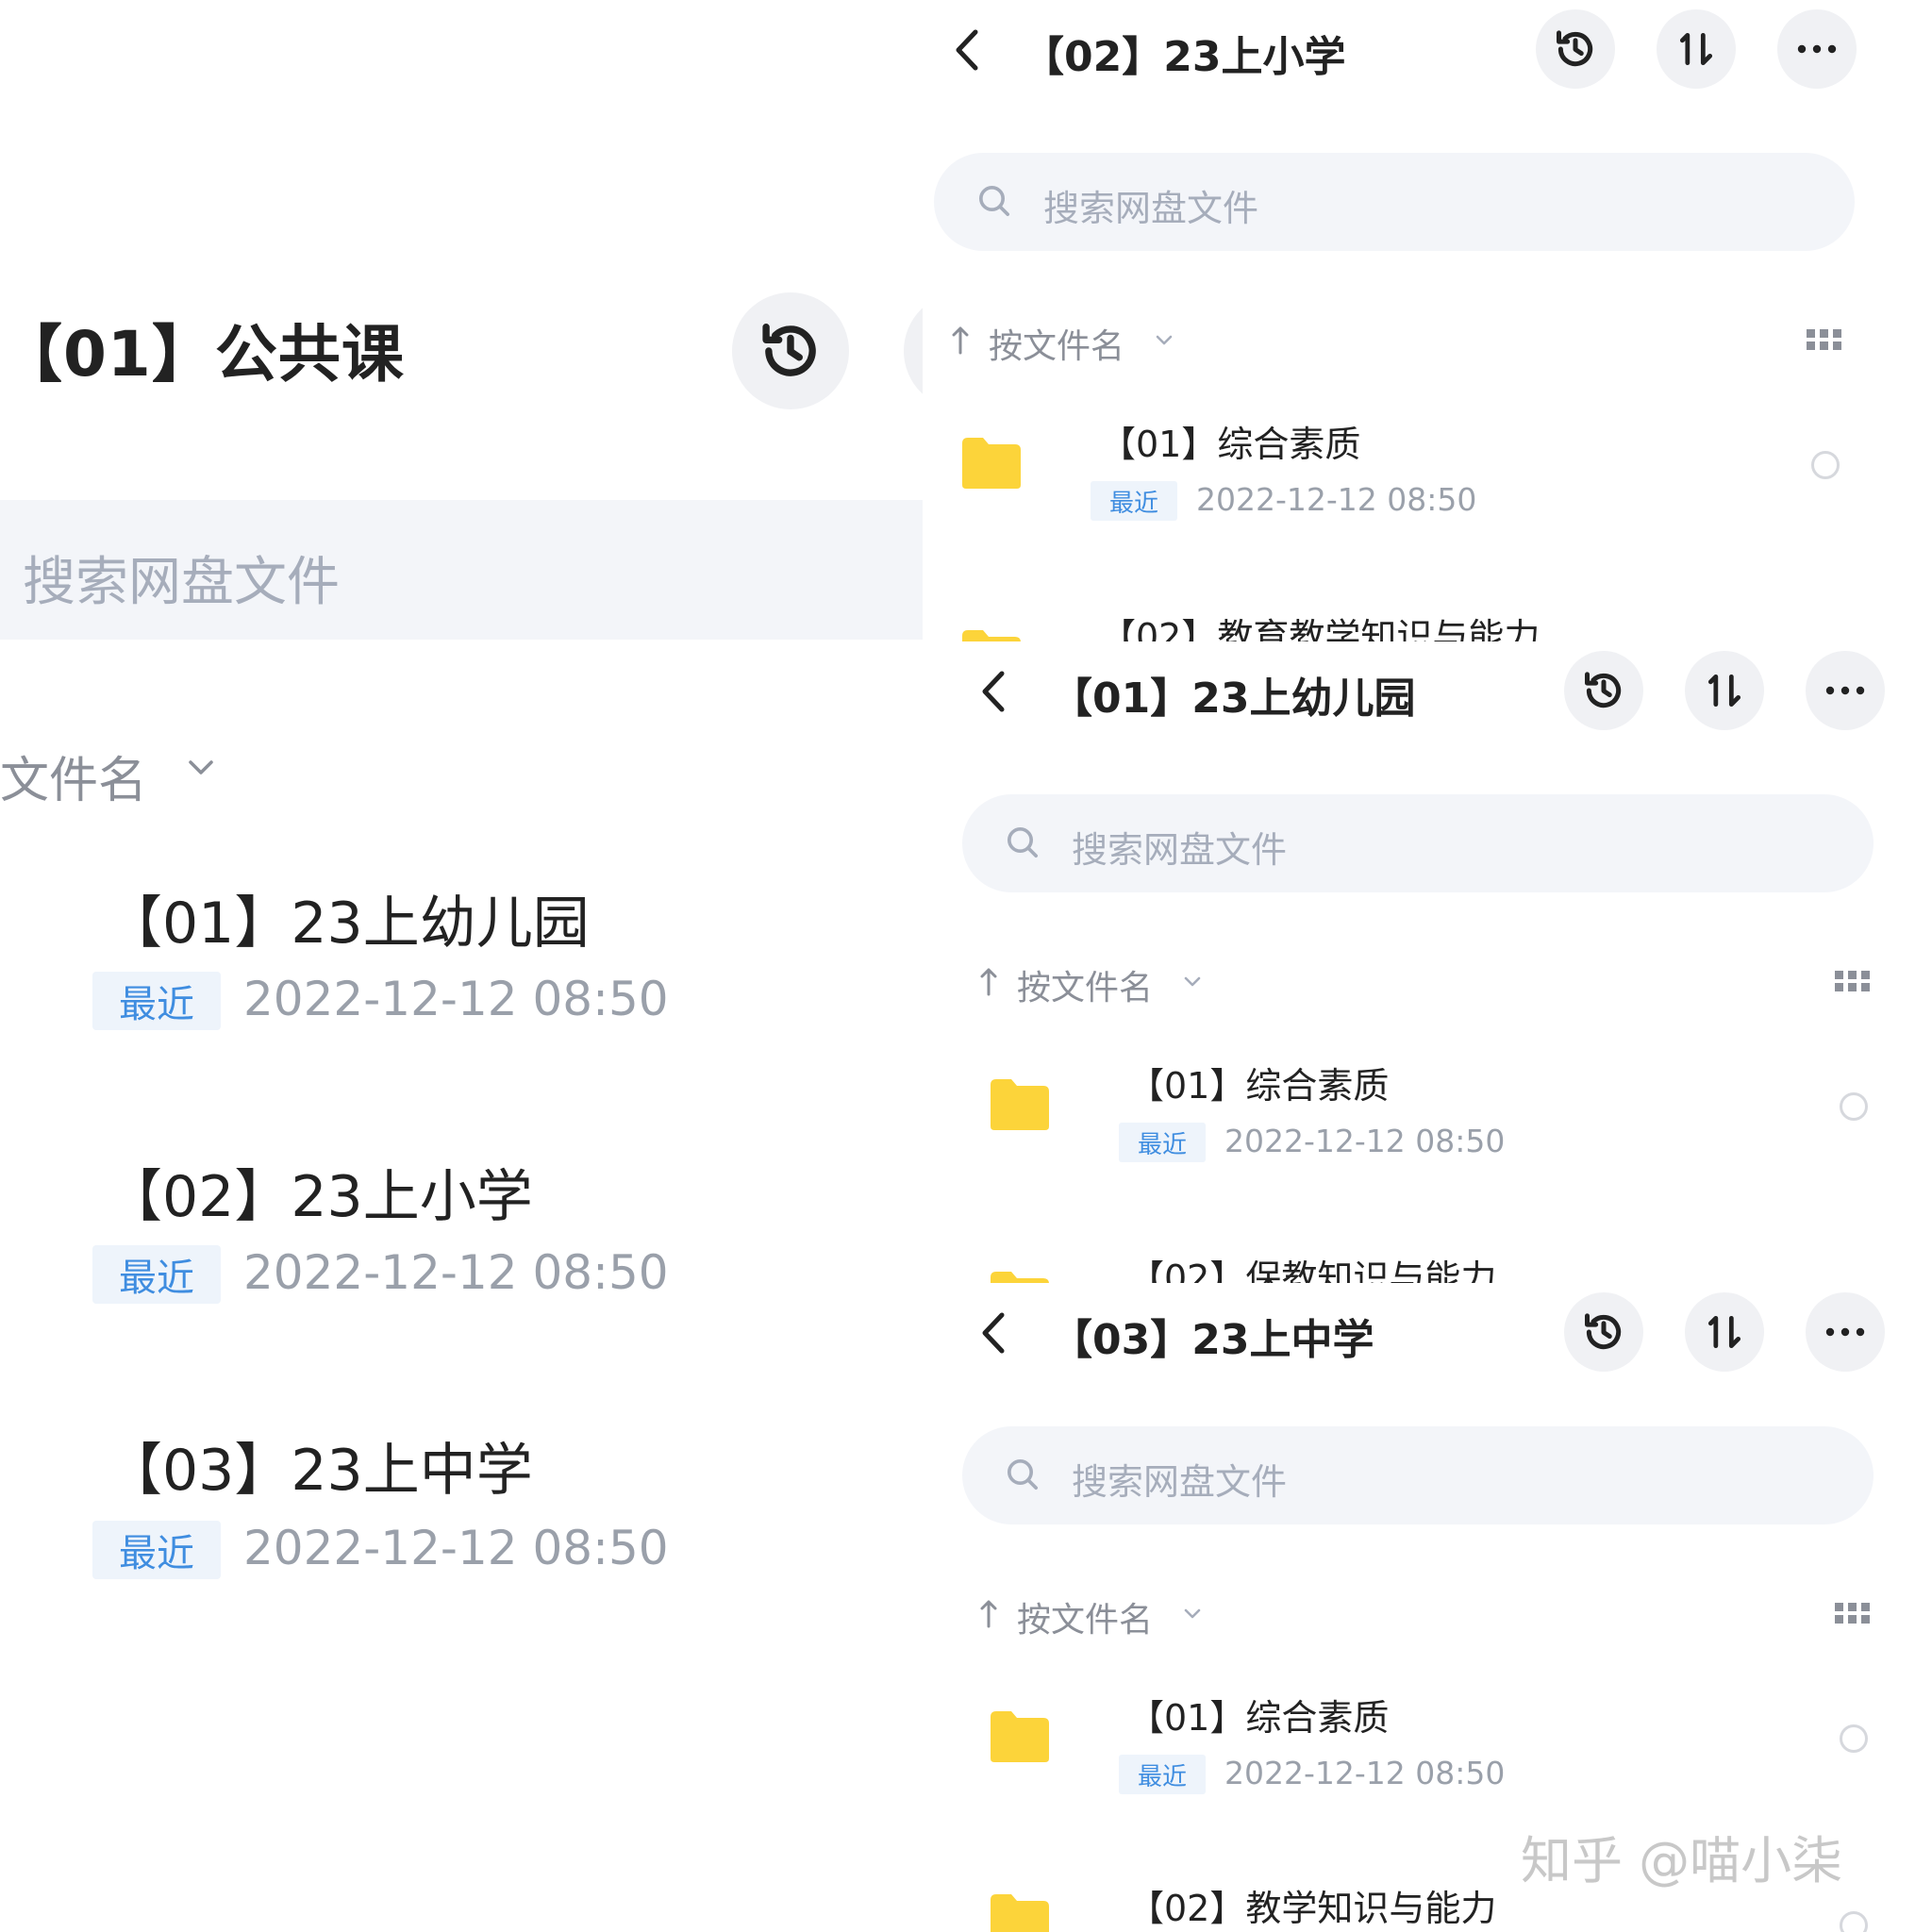 This screenshot has width=1932, height=1932. I want to click on sort-label: 文件名, so click(73, 776).